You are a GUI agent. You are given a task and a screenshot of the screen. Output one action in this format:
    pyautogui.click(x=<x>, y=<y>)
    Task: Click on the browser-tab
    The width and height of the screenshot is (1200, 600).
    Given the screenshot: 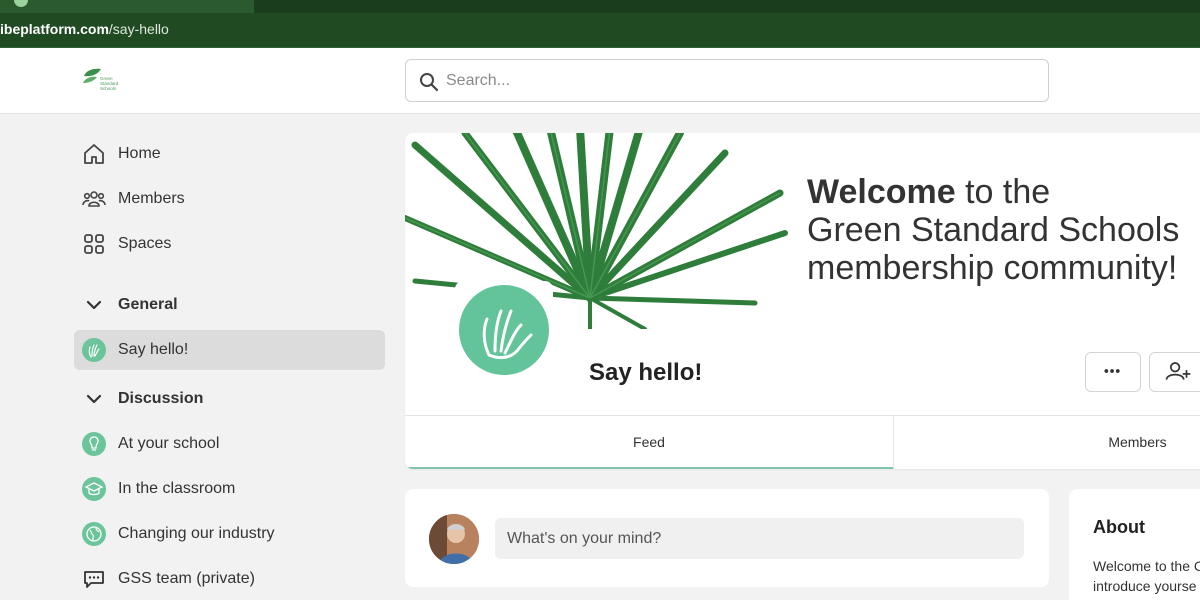 What is the action you would take?
    pyautogui.click(x=127, y=6)
    